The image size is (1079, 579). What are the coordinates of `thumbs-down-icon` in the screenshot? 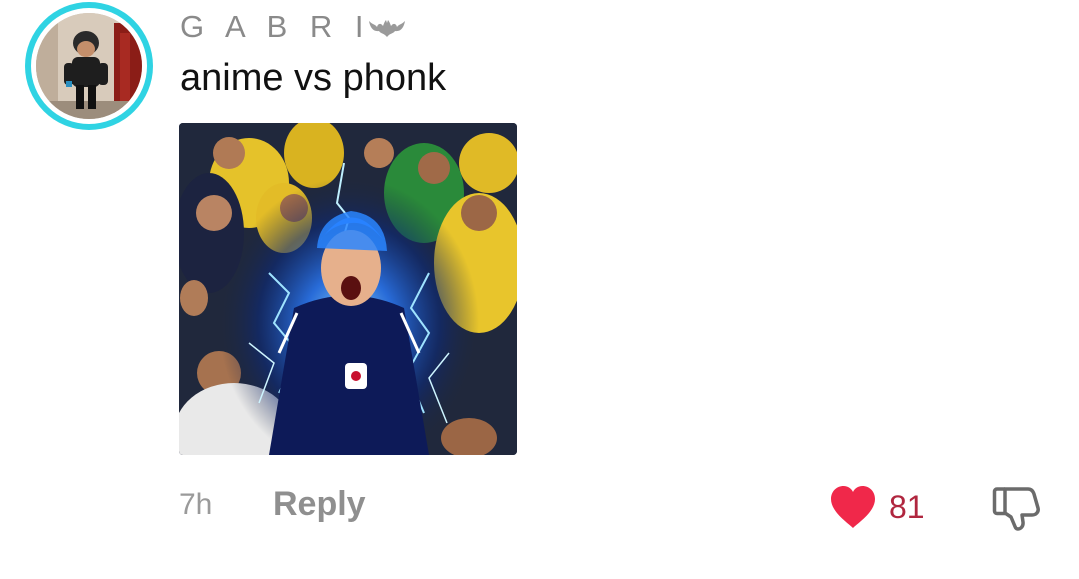 It's located at (1016, 509).